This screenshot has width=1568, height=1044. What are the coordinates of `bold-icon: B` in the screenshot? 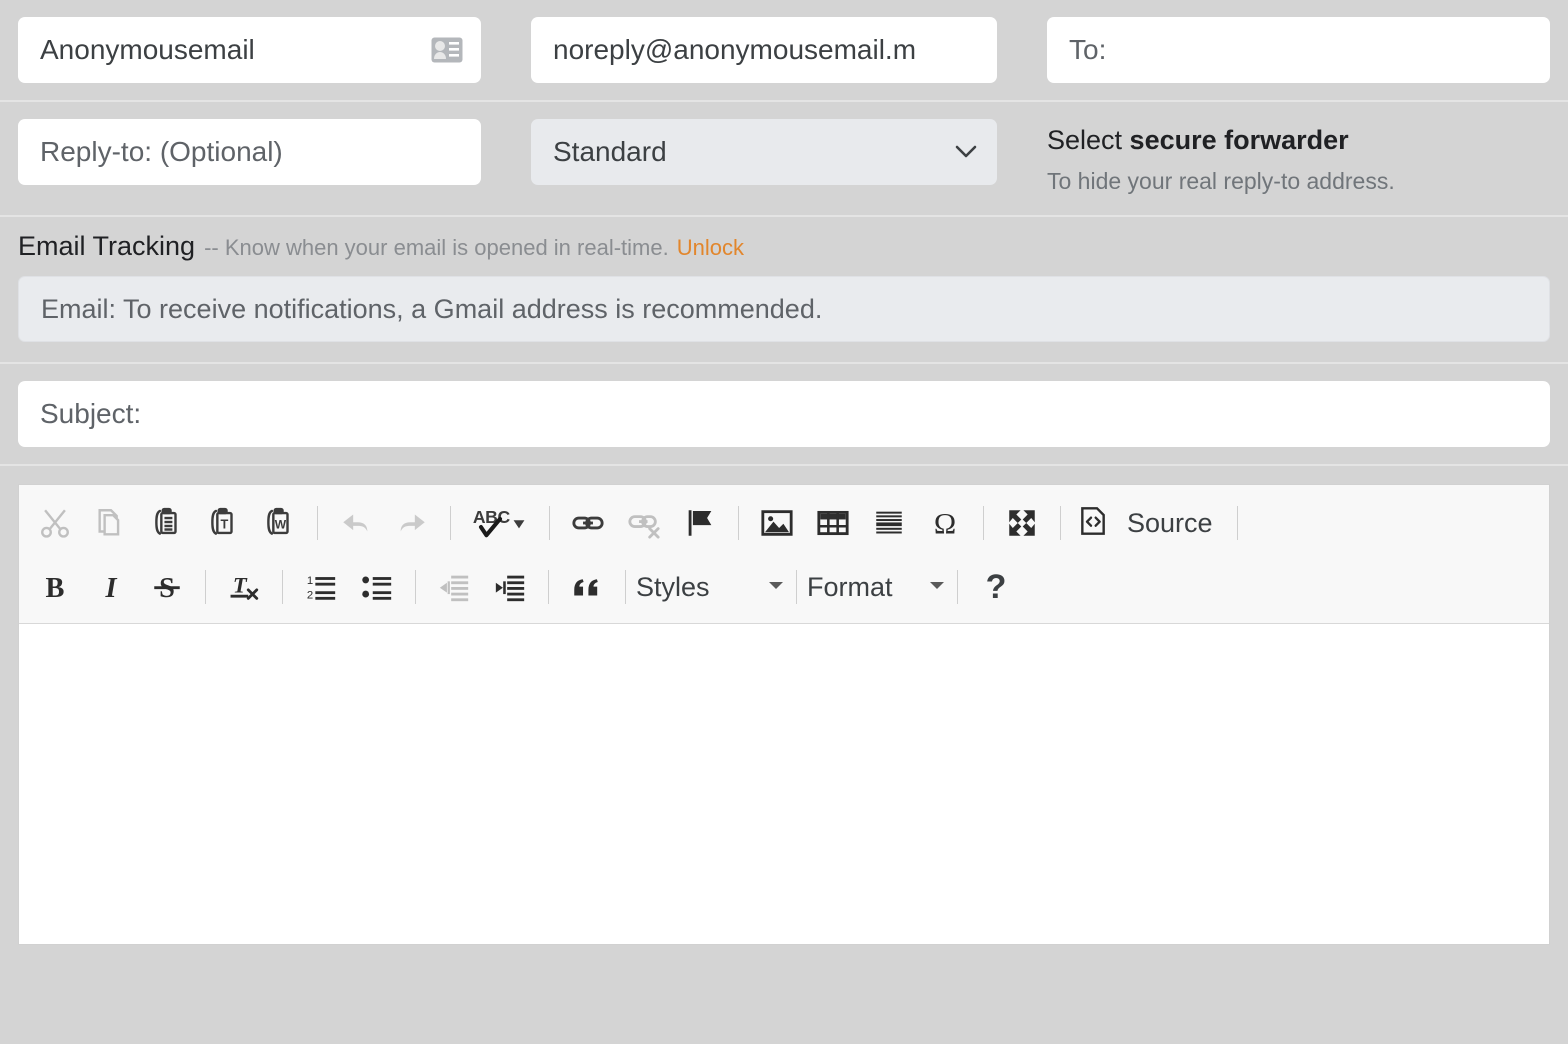 It's located at (55, 587).